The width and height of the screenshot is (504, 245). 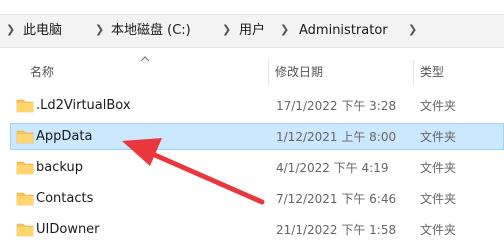 I want to click on list-item: .Ld2VirtualBox 17/1/2022 下午 3:28 文件夹, so click(x=257, y=105).